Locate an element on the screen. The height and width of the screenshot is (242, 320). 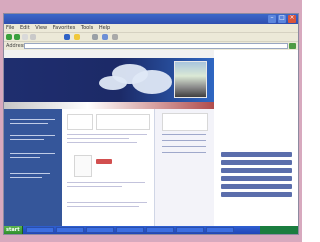
menu-help: Help is located at coordinates (104, 28).